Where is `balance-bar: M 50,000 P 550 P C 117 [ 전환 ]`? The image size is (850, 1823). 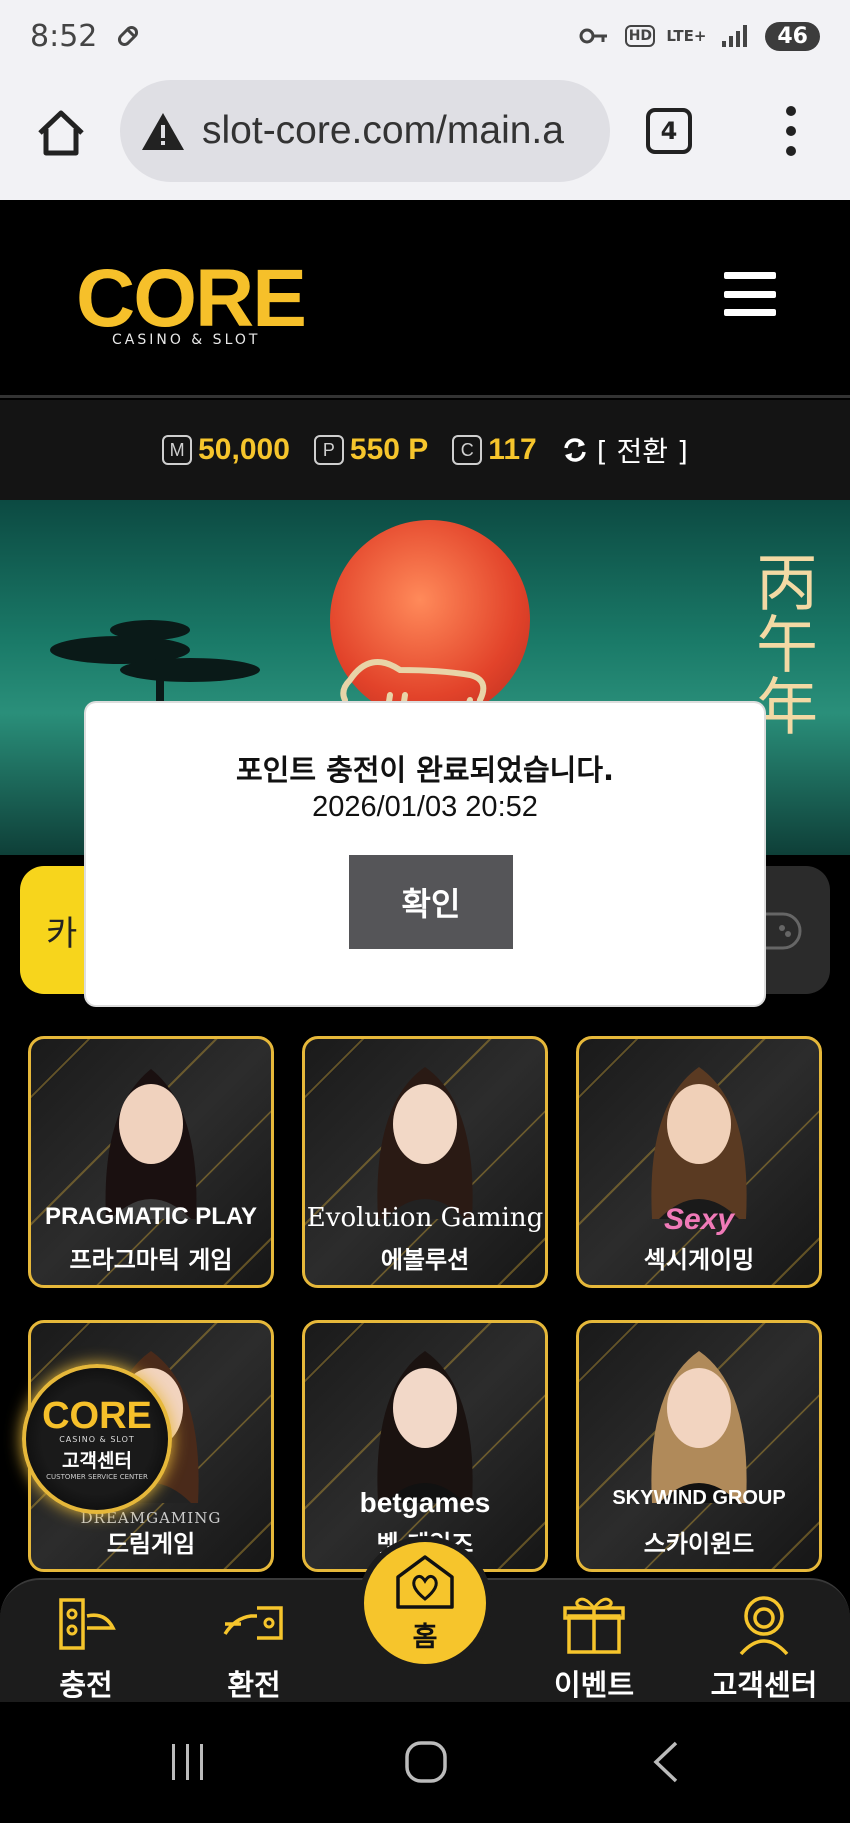 balance-bar: M 50,000 P 550 P C 117 [ 전환 ] is located at coordinates (425, 450).